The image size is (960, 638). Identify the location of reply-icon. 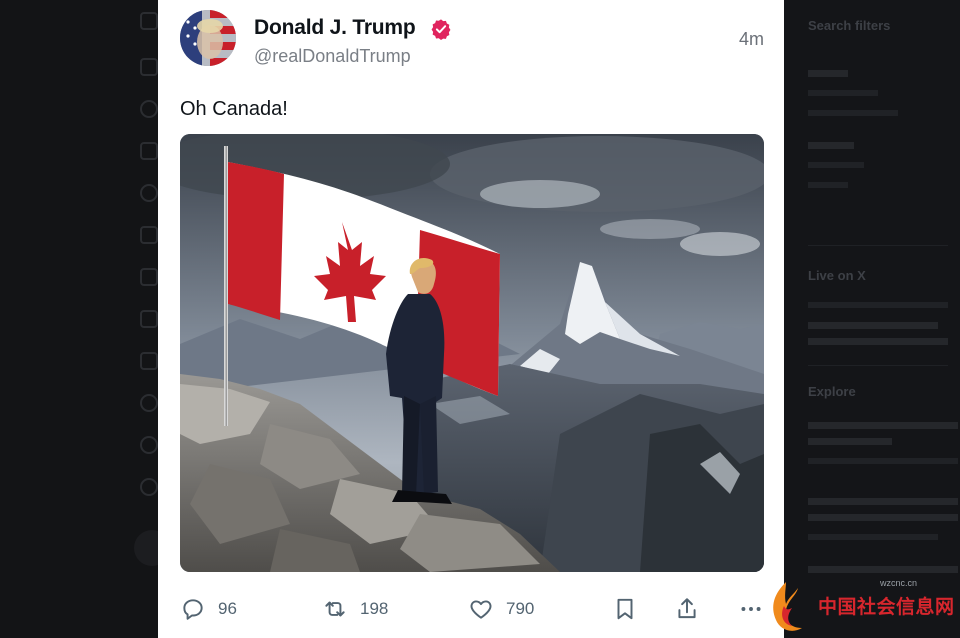
(193, 609).